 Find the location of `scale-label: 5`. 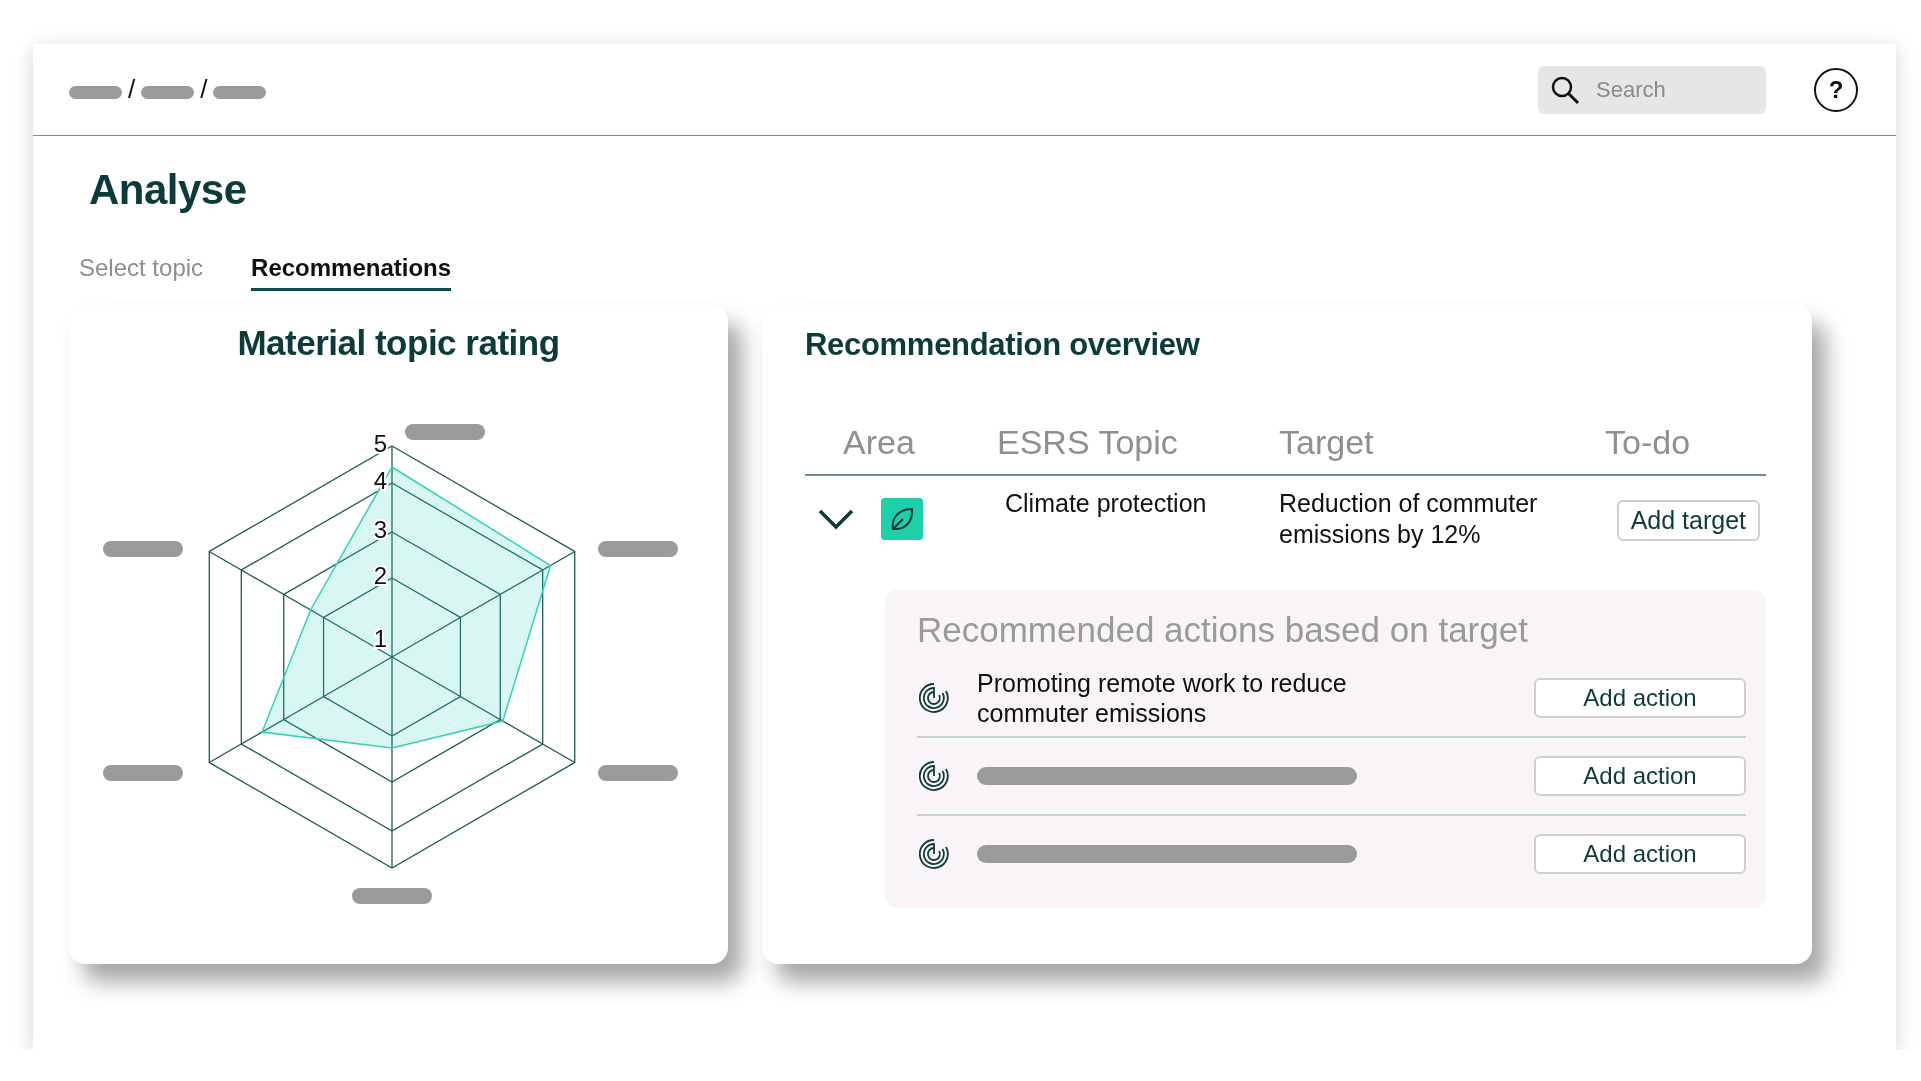

scale-label: 5 is located at coordinates (380, 443).